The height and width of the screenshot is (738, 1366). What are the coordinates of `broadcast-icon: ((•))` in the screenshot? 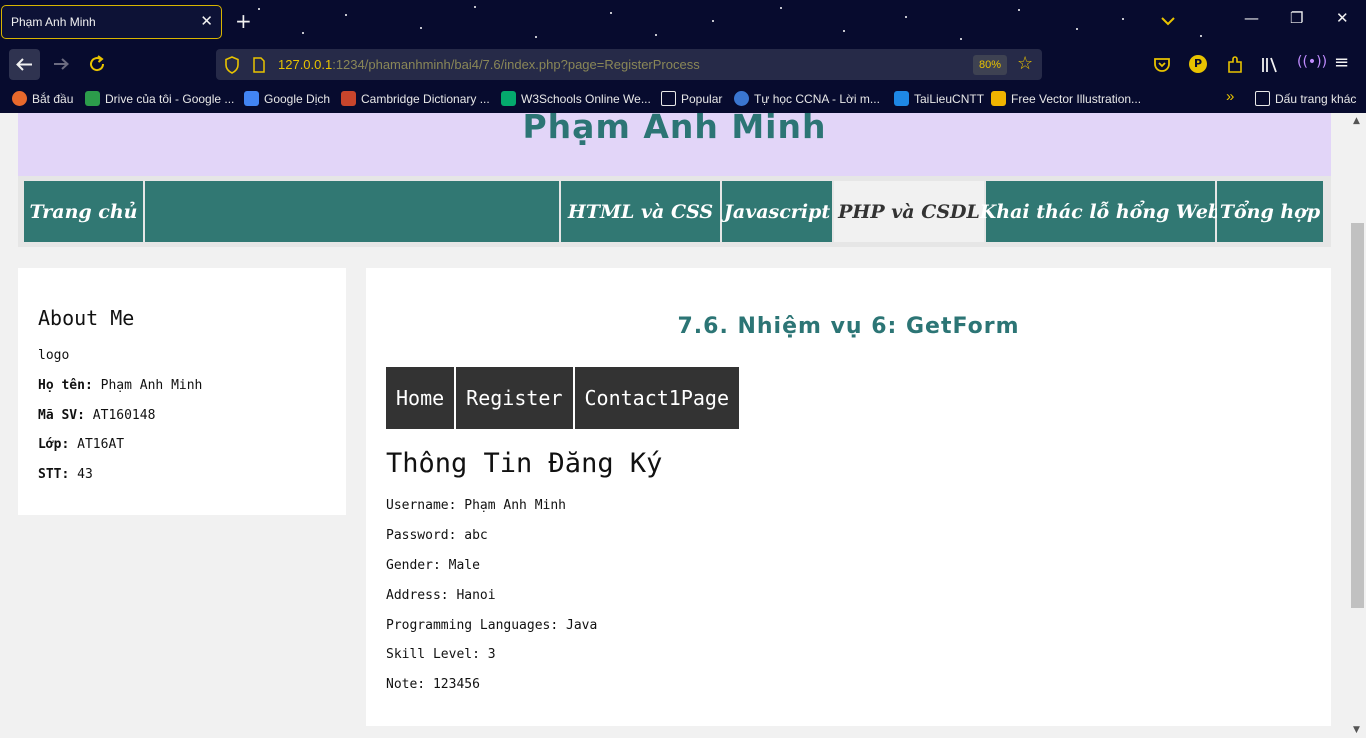 It's located at (1312, 62).